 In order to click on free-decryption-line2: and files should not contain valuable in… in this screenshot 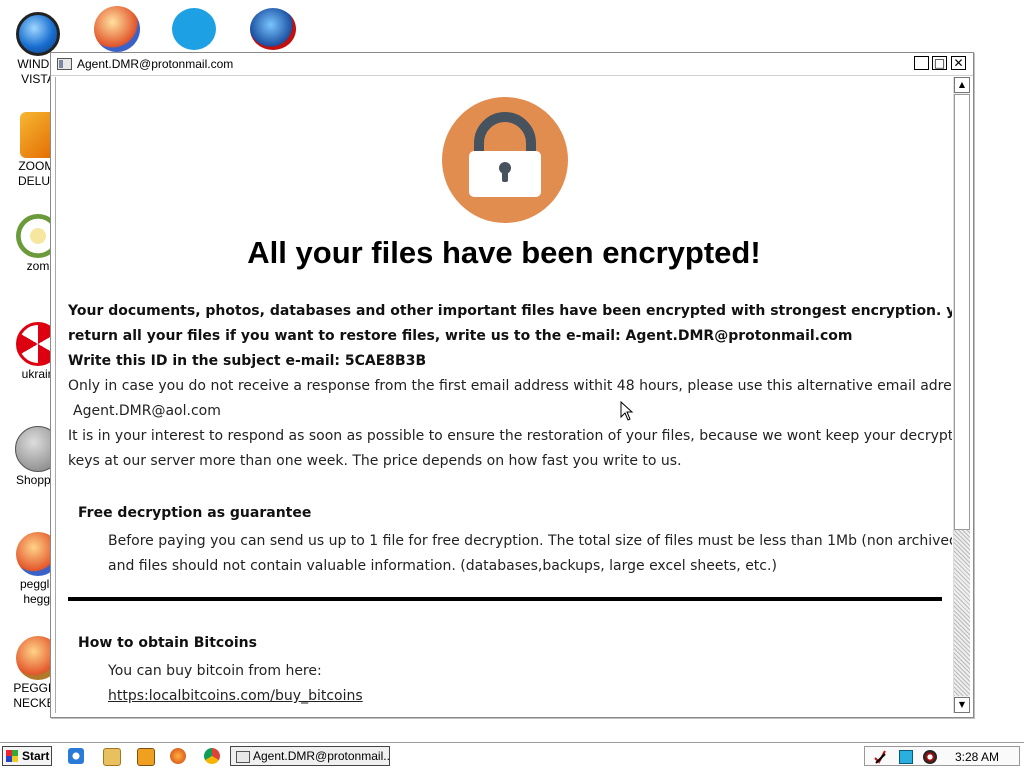, I will do `click(442, 566)`.